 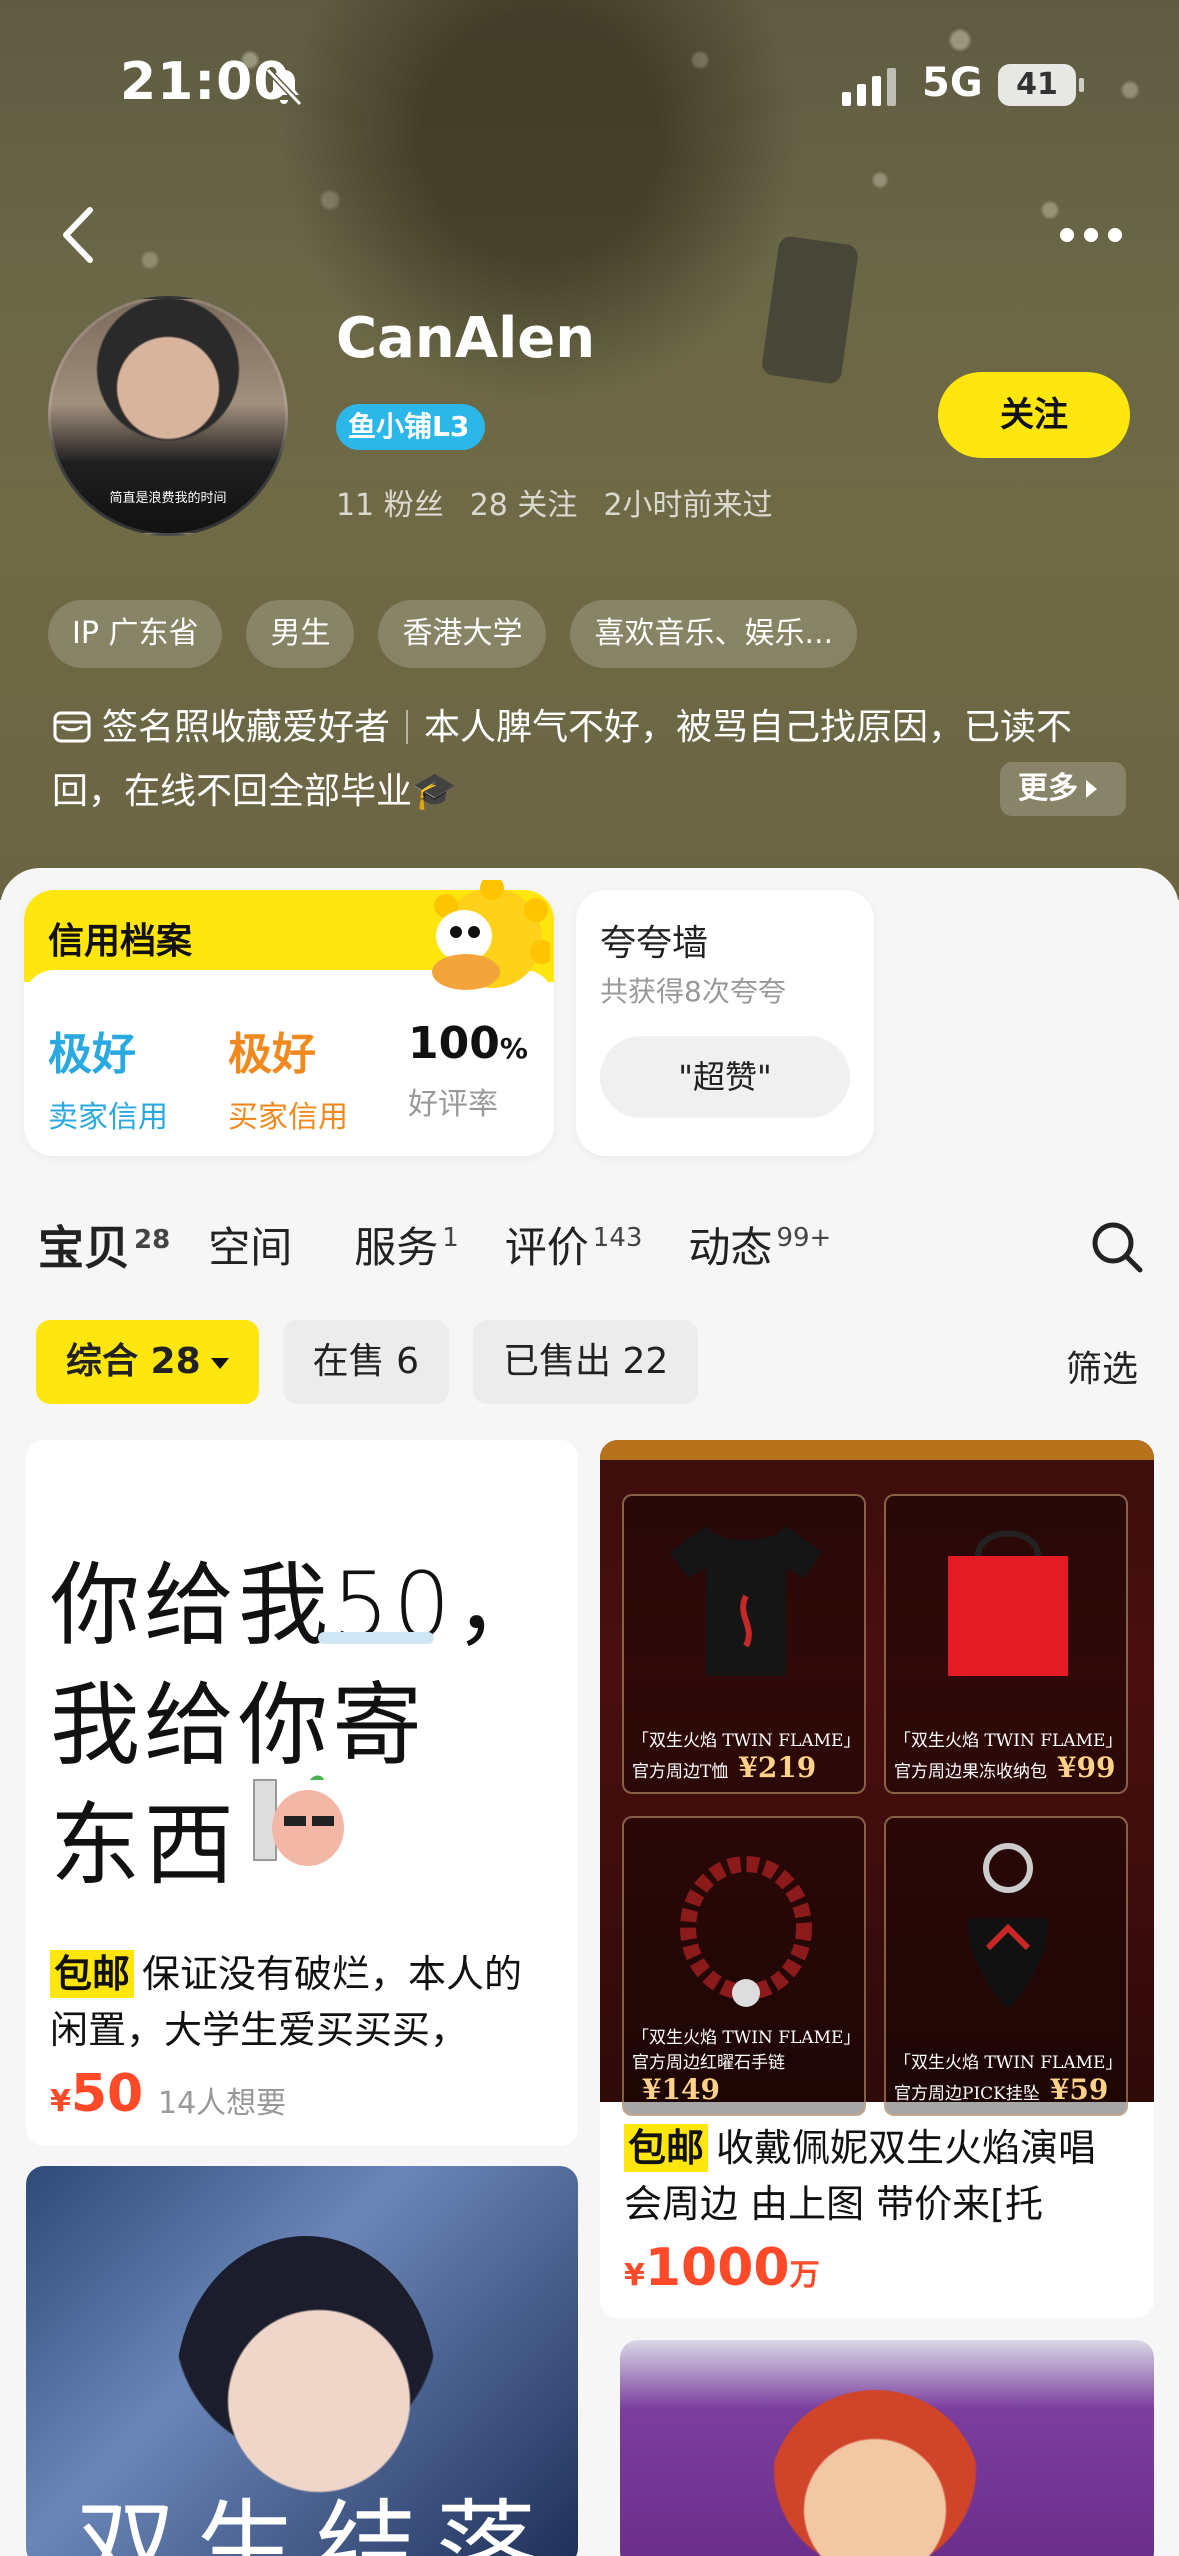 What do you see at coordinates (462, 634) in the screenshot?
I see `tag-school: 香港大学` at bounding box center [462, 634].